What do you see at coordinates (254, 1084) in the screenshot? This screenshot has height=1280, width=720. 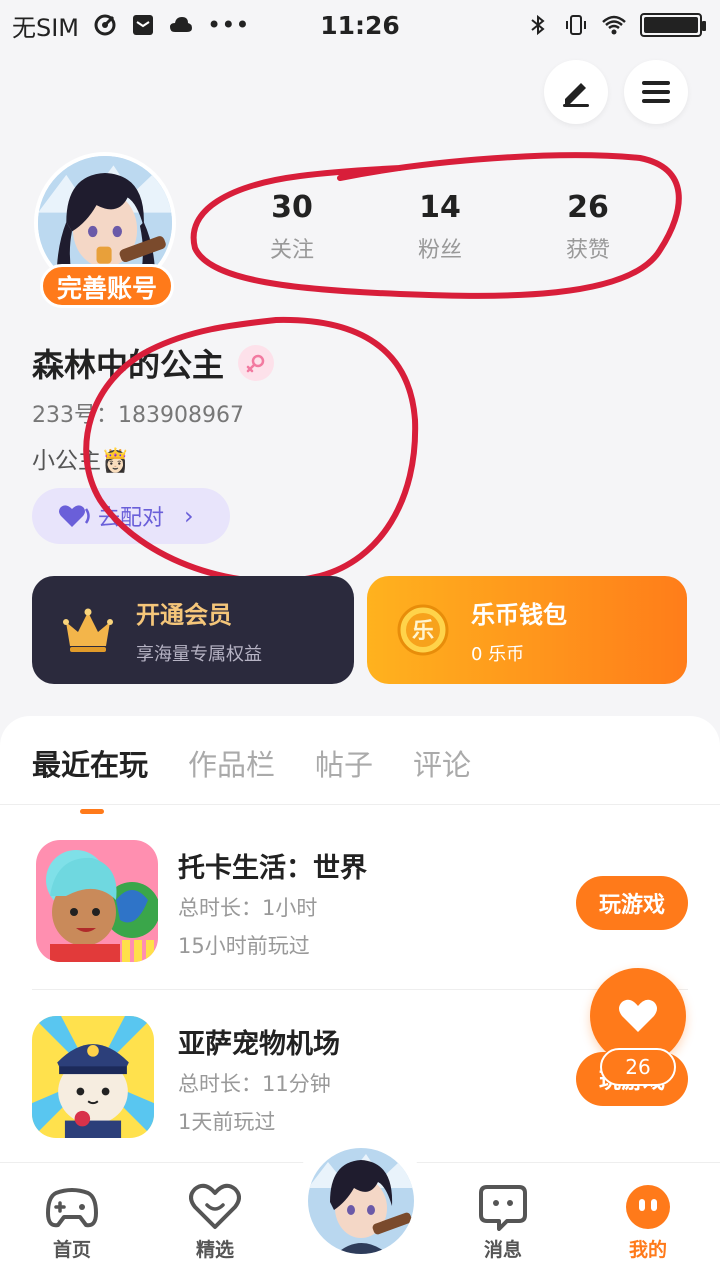 I see `game-duration: 总时长：11分钟` at bounding box center [254, 1084].